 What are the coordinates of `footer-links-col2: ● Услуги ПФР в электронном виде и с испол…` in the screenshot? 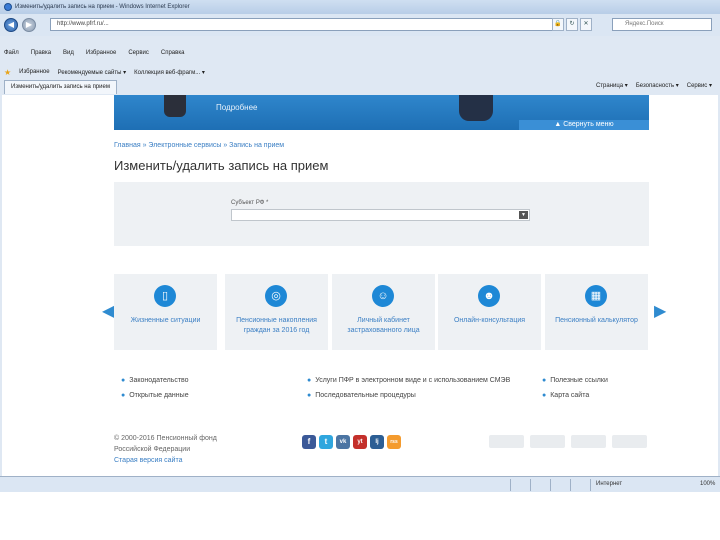 It's located at (409, 388).